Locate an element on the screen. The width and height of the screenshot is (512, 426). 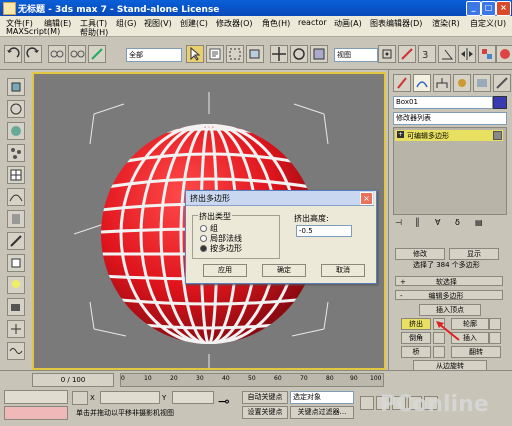
maxscript-output is located at coordinates (36, 413).